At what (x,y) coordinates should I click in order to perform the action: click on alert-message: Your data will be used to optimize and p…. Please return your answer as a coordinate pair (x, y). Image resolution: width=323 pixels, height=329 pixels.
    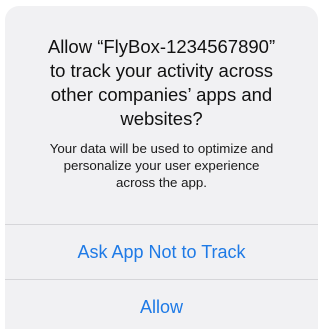
    Looking at the image, I should click on (161, 165).